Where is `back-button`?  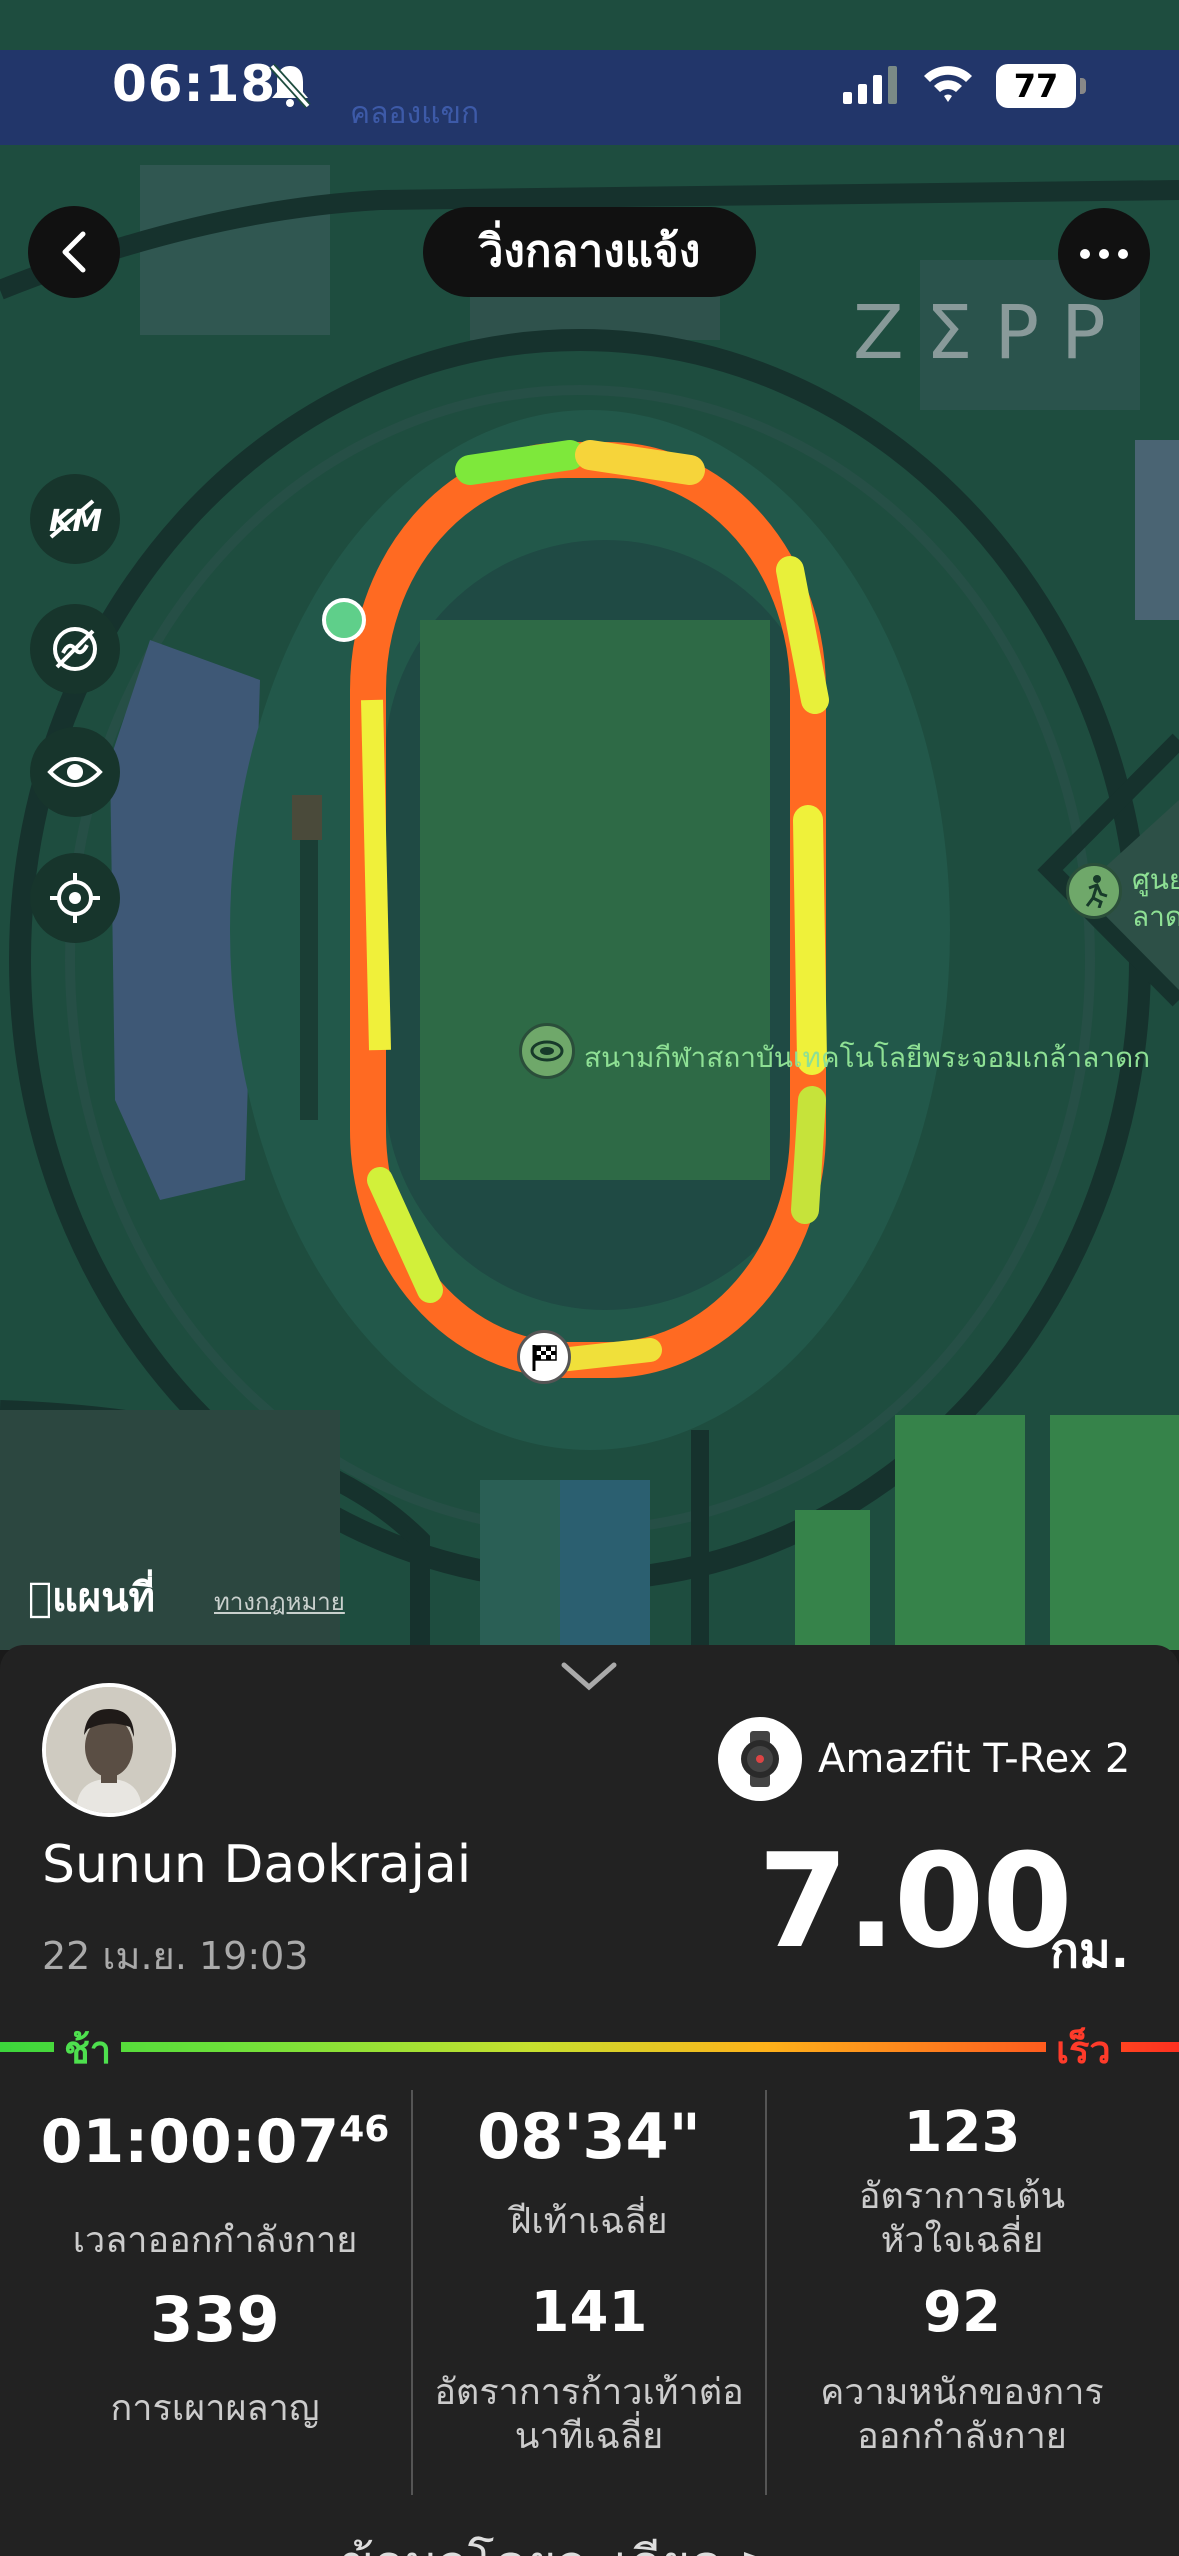
back-button is located at coordinates (74, 252).